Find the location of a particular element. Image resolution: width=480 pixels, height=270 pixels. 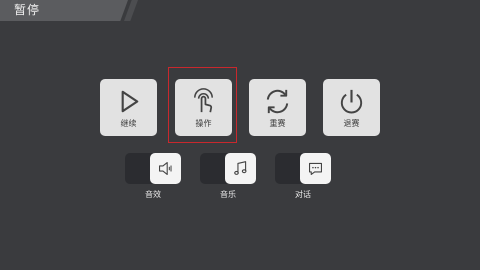

page-title: 暂停 is located at coordinates (27, 10).